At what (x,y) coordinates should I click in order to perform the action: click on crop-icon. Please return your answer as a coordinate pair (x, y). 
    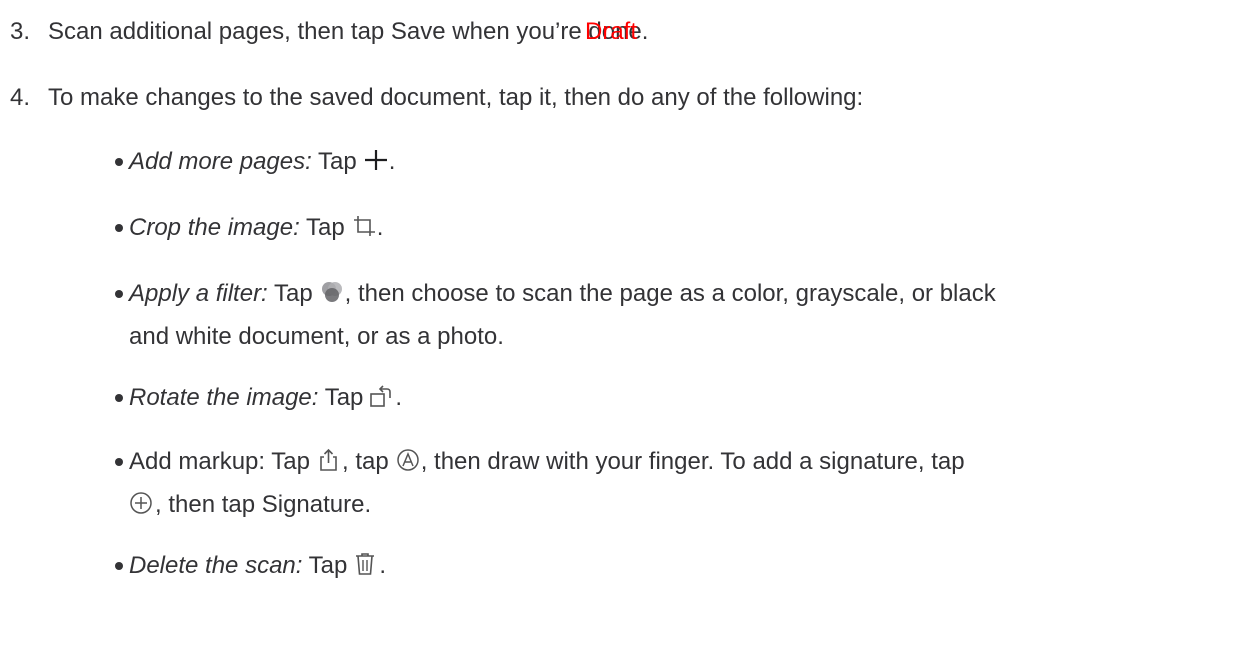
    Looking at the image, I should click on (364, 231).